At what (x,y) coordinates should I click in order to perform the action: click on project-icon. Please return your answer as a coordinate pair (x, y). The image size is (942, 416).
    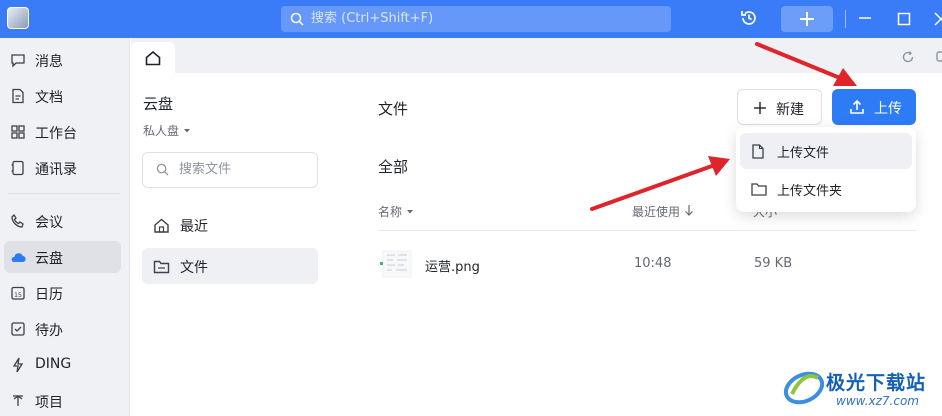
    Looking at the image, I should click on (18, 400).